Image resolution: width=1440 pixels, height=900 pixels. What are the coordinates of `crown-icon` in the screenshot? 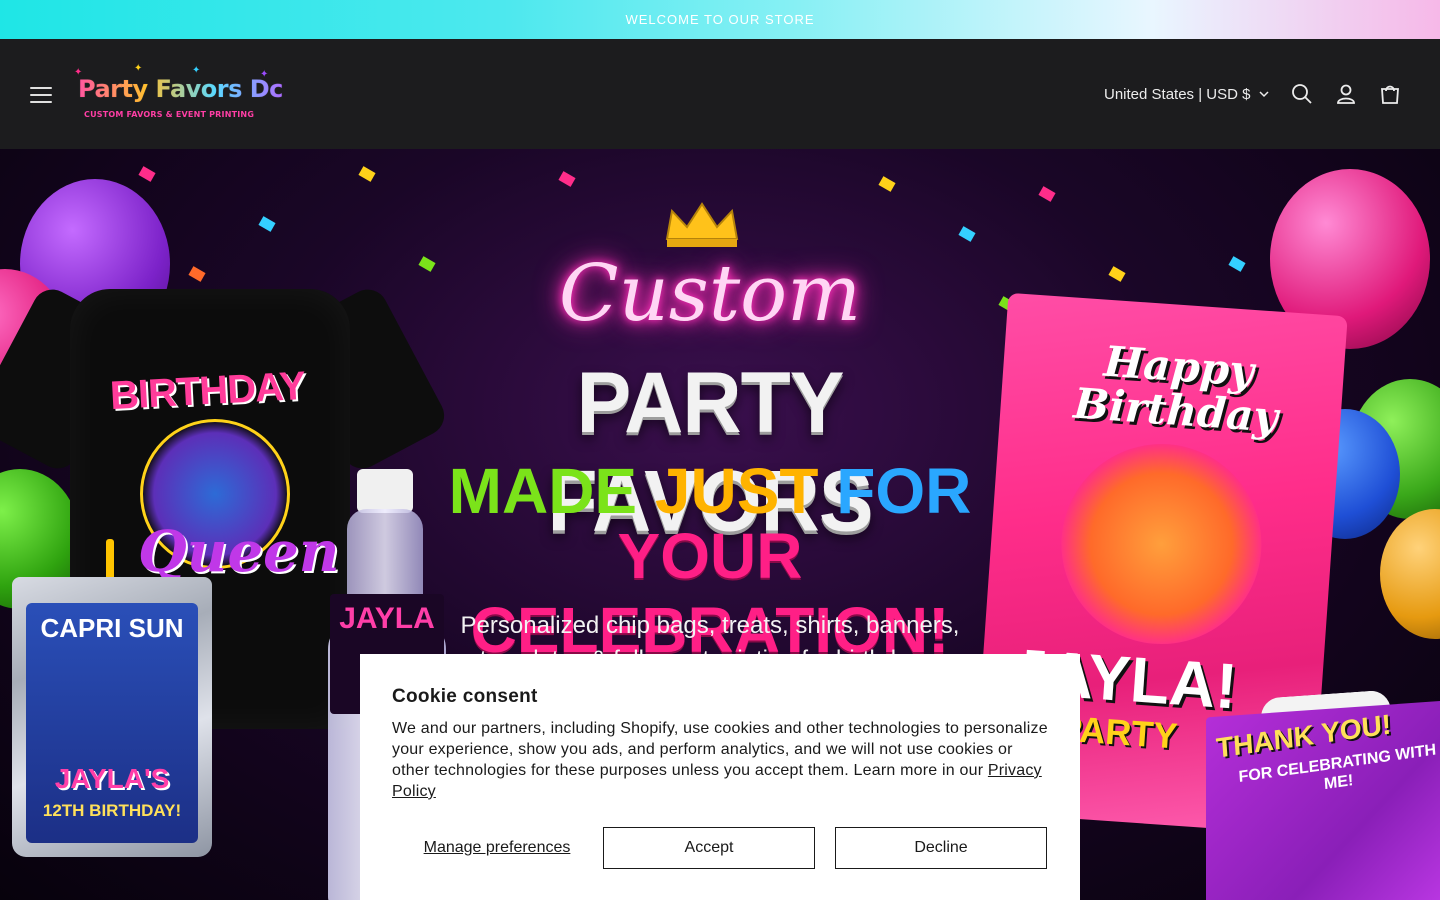 It's located at (702, 224).